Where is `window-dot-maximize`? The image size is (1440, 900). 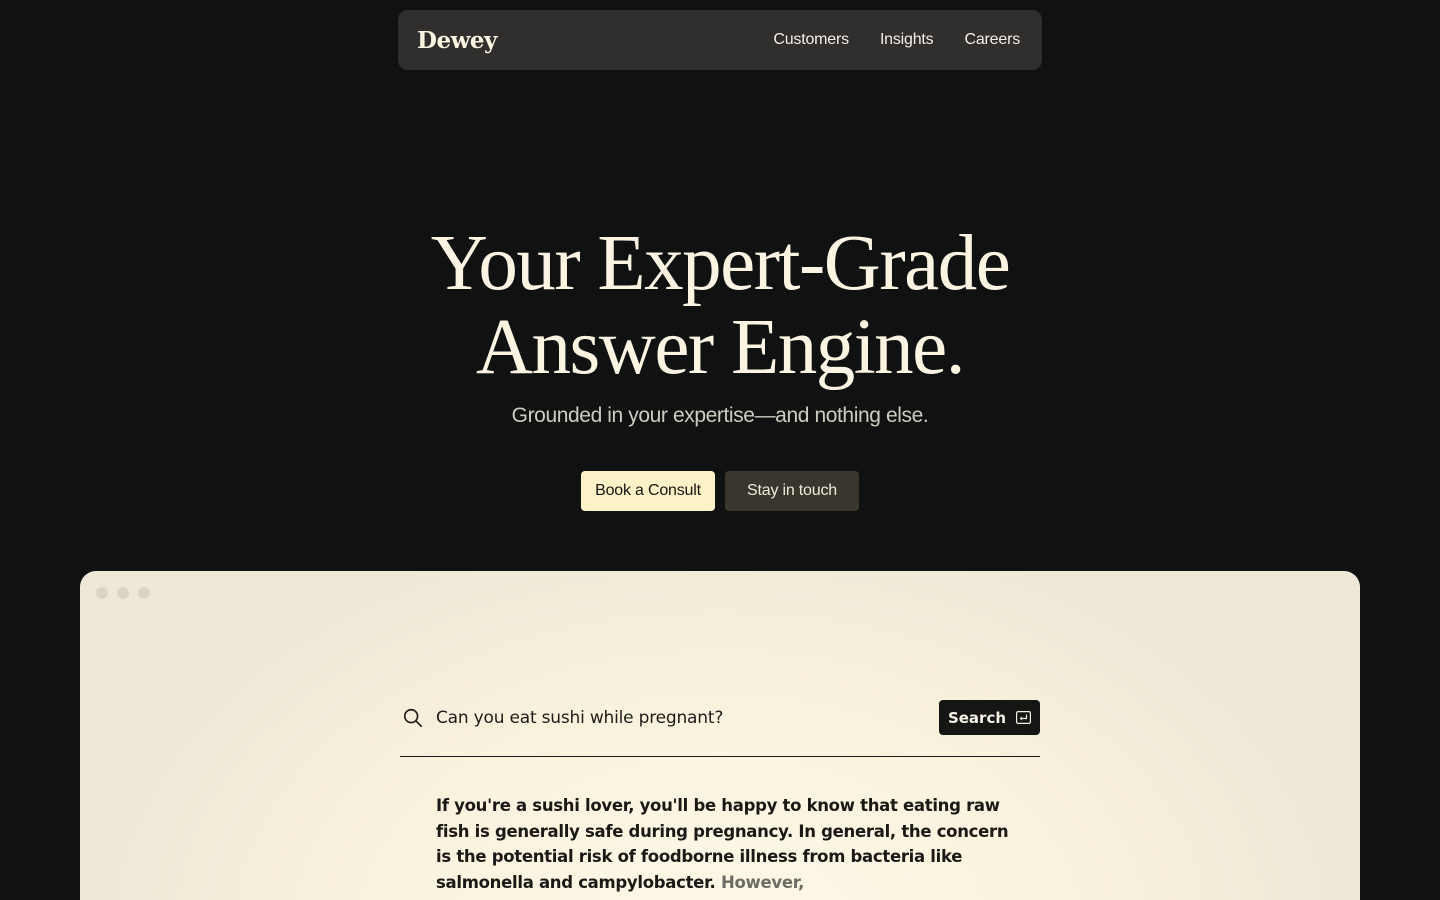 window-dot-maximize is located at coordinates (144, 593).